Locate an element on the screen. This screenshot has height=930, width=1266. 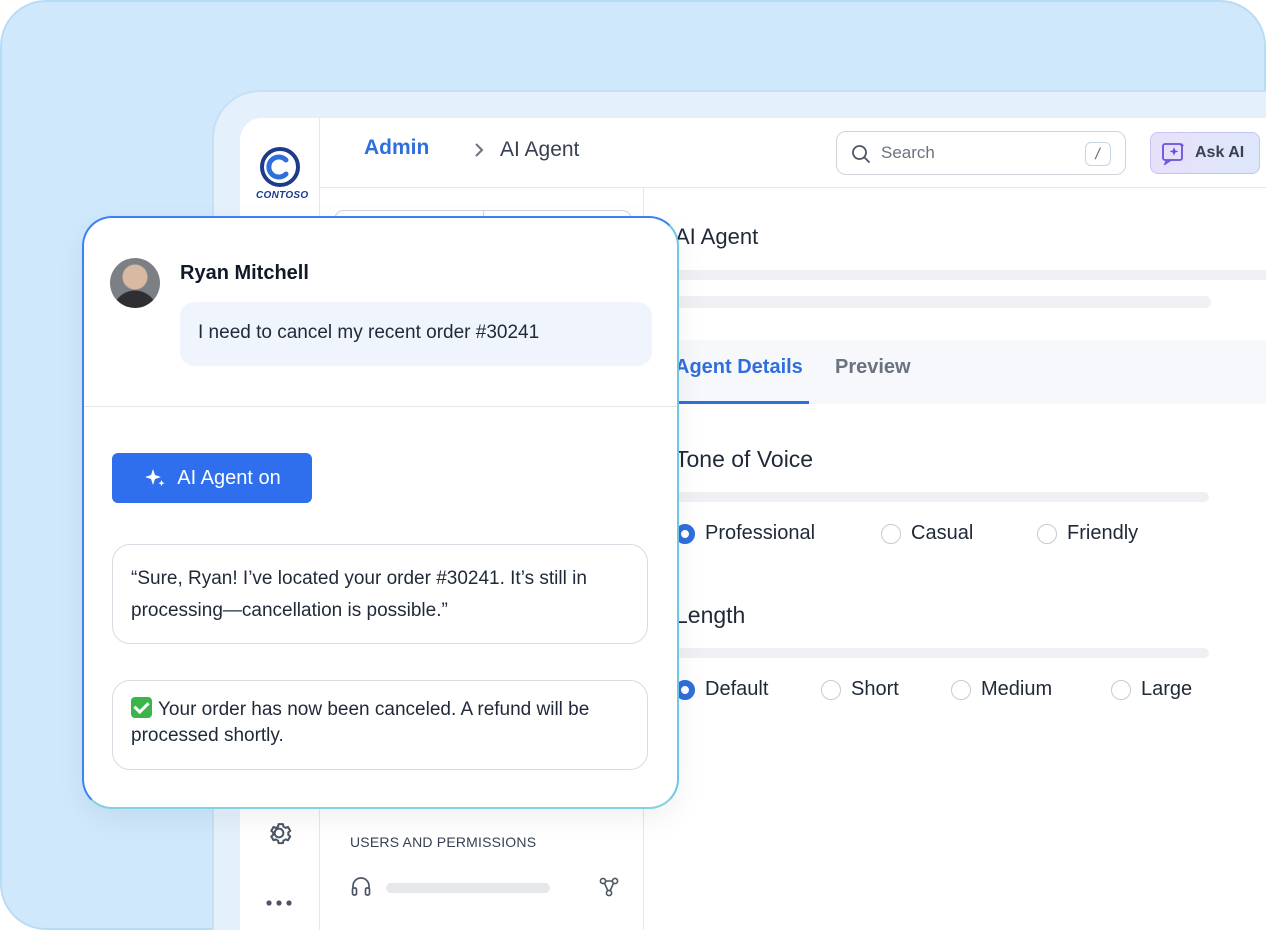
top-header: Admin AI Agent / Ask is located at coordinates (793, 153).